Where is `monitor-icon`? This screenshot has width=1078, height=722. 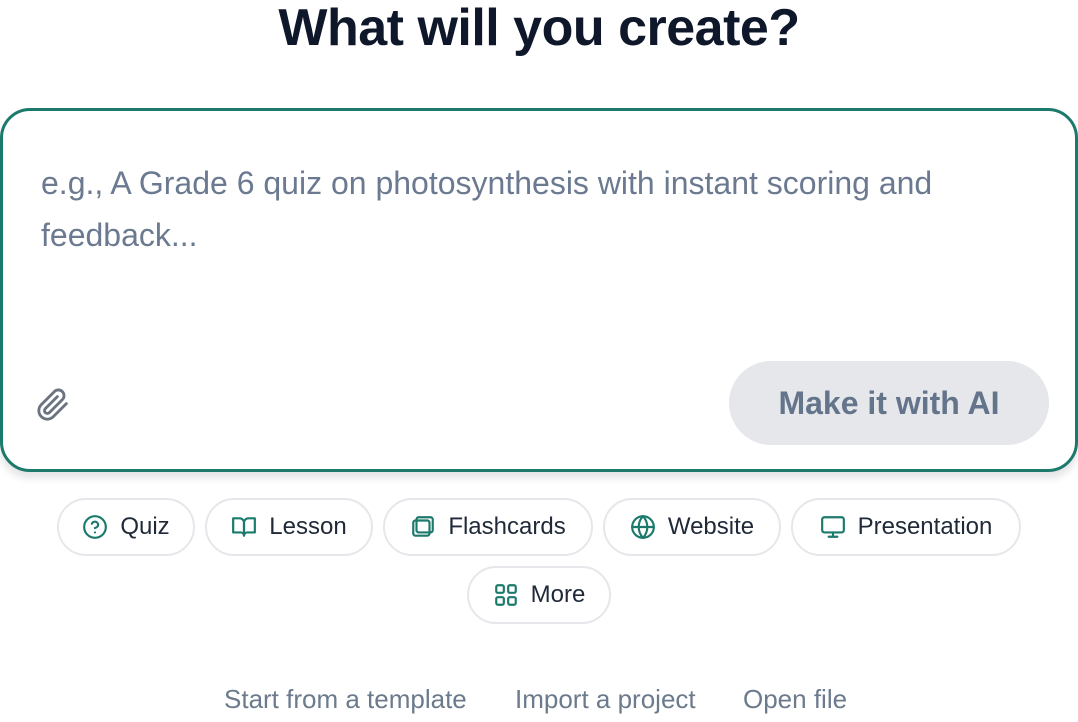
monitor-icon is located at coordinates (833, 527).